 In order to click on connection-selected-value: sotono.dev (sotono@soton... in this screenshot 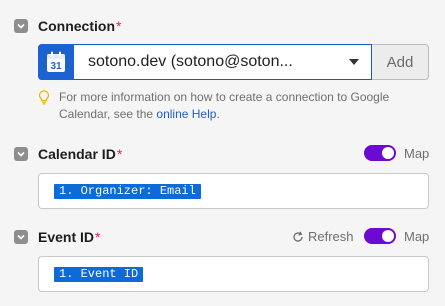, I will do `click(190, 61)`.